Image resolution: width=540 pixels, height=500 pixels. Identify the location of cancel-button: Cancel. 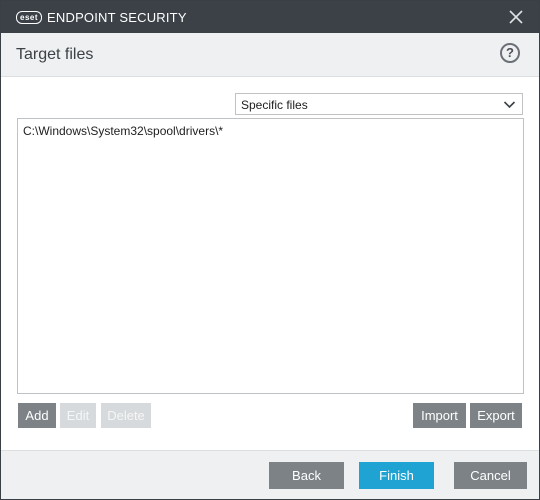
(490, 475).